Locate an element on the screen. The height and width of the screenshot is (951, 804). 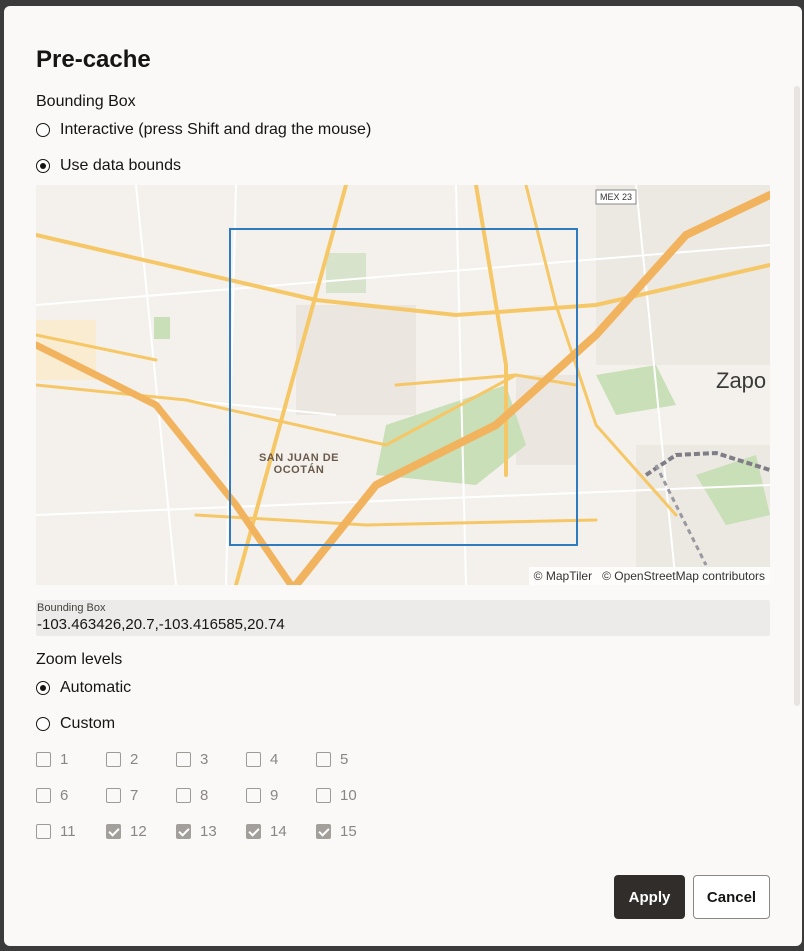
zoom-level-11: 11 is located at coordinates (56, 831).